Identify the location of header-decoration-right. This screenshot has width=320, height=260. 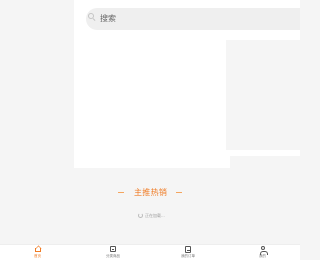
(179, 192).